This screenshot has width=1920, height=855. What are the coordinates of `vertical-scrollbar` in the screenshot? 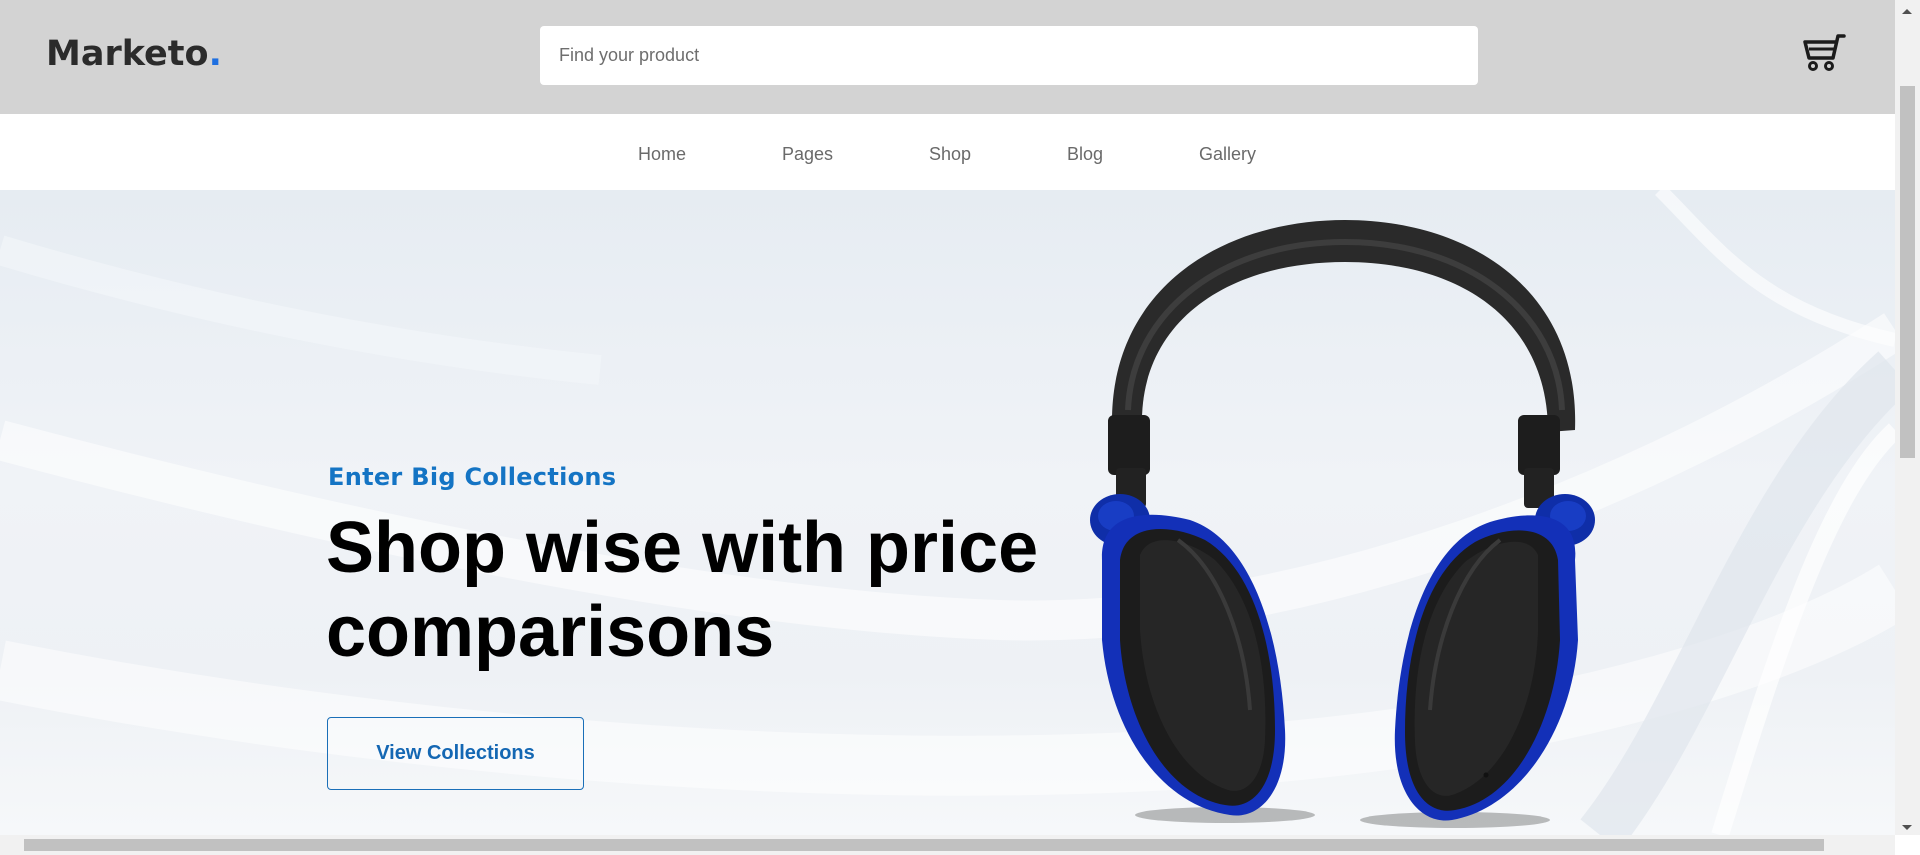 It's located at (1907, 417).